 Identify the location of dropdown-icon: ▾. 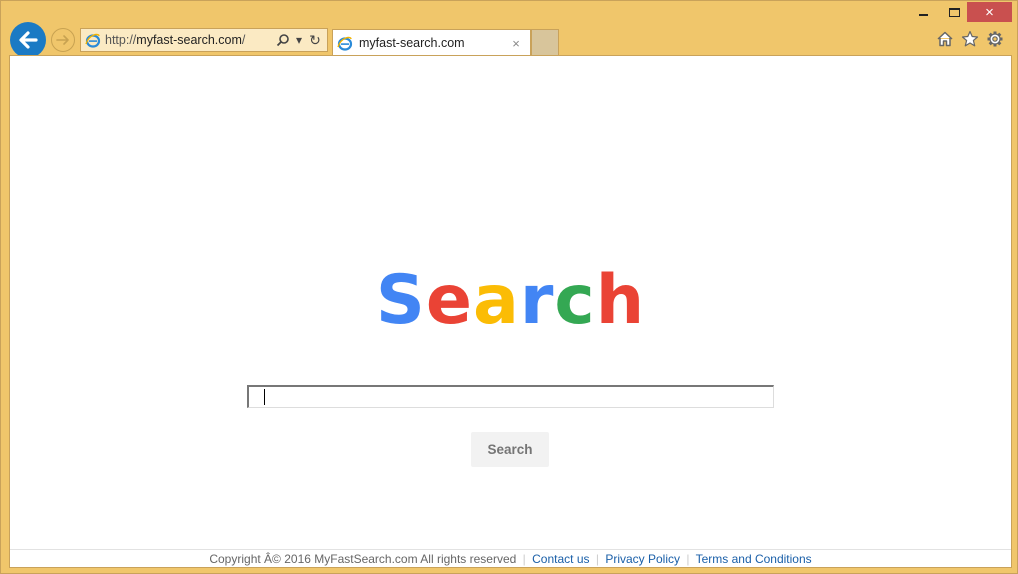
(299, 40).